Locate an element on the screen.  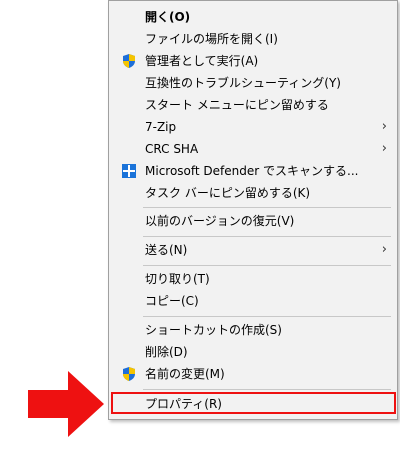
menu-item-label: ショートカットの作成(S) is located at coordinates (213, 330).